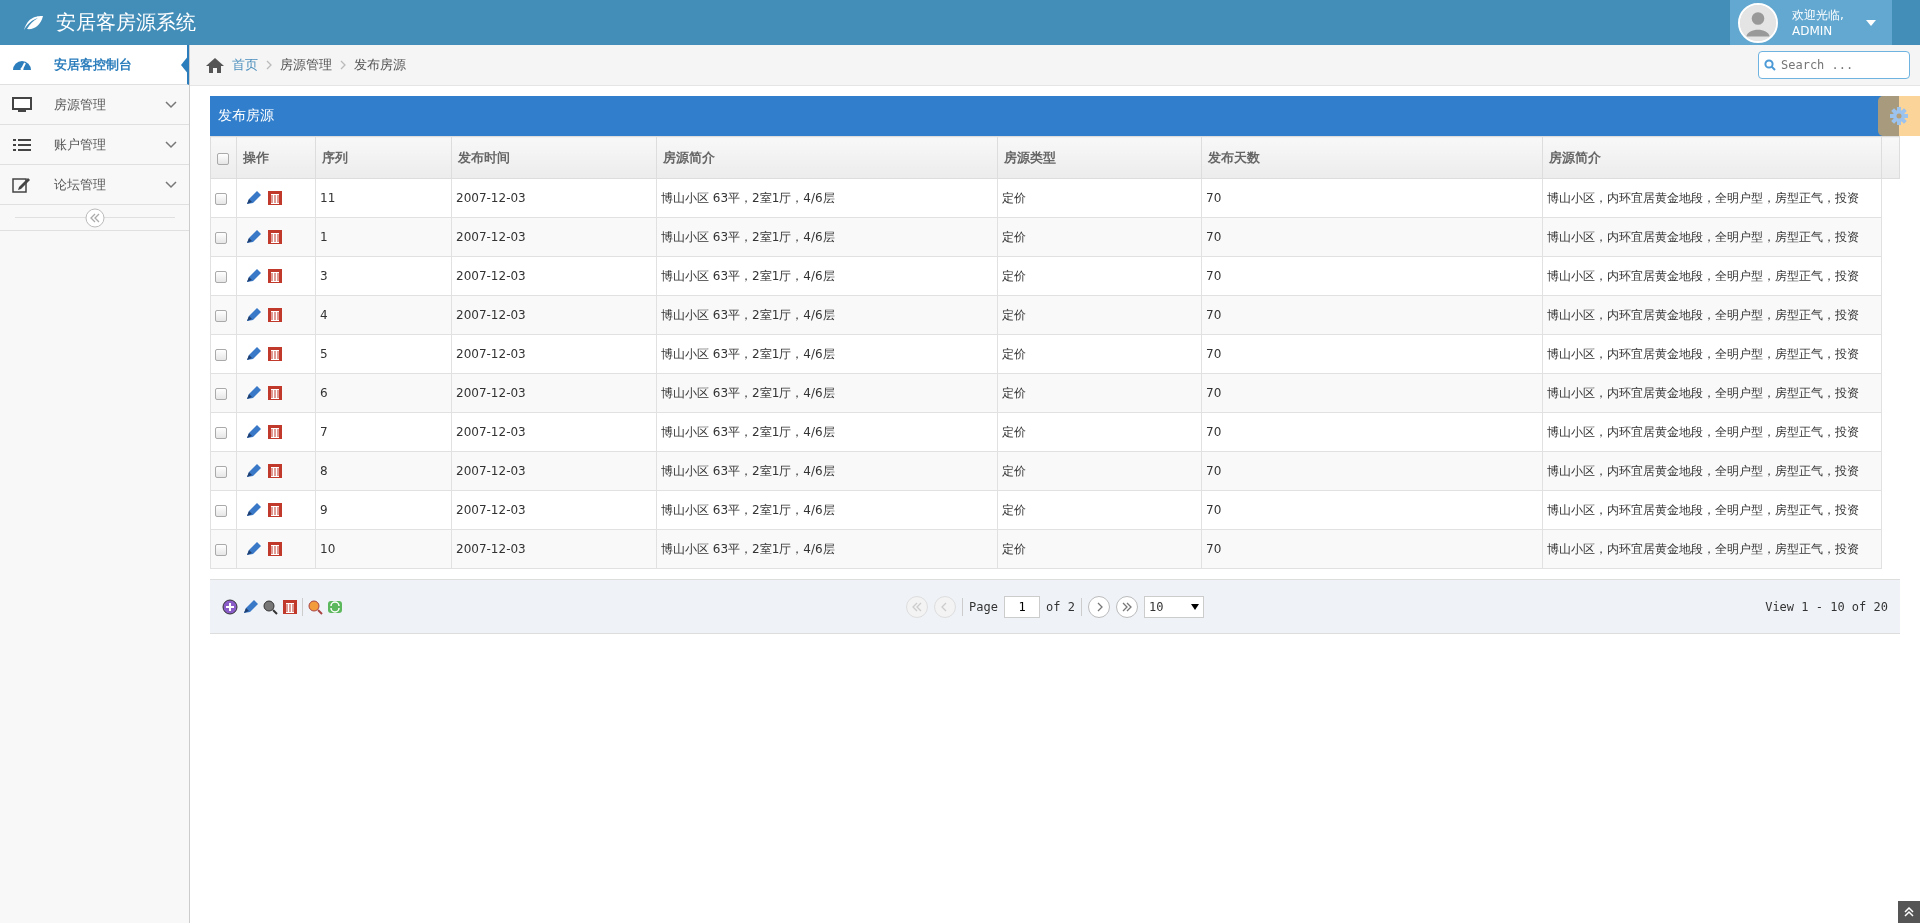  I want to click on table-cell: 11, so click(383, 198).